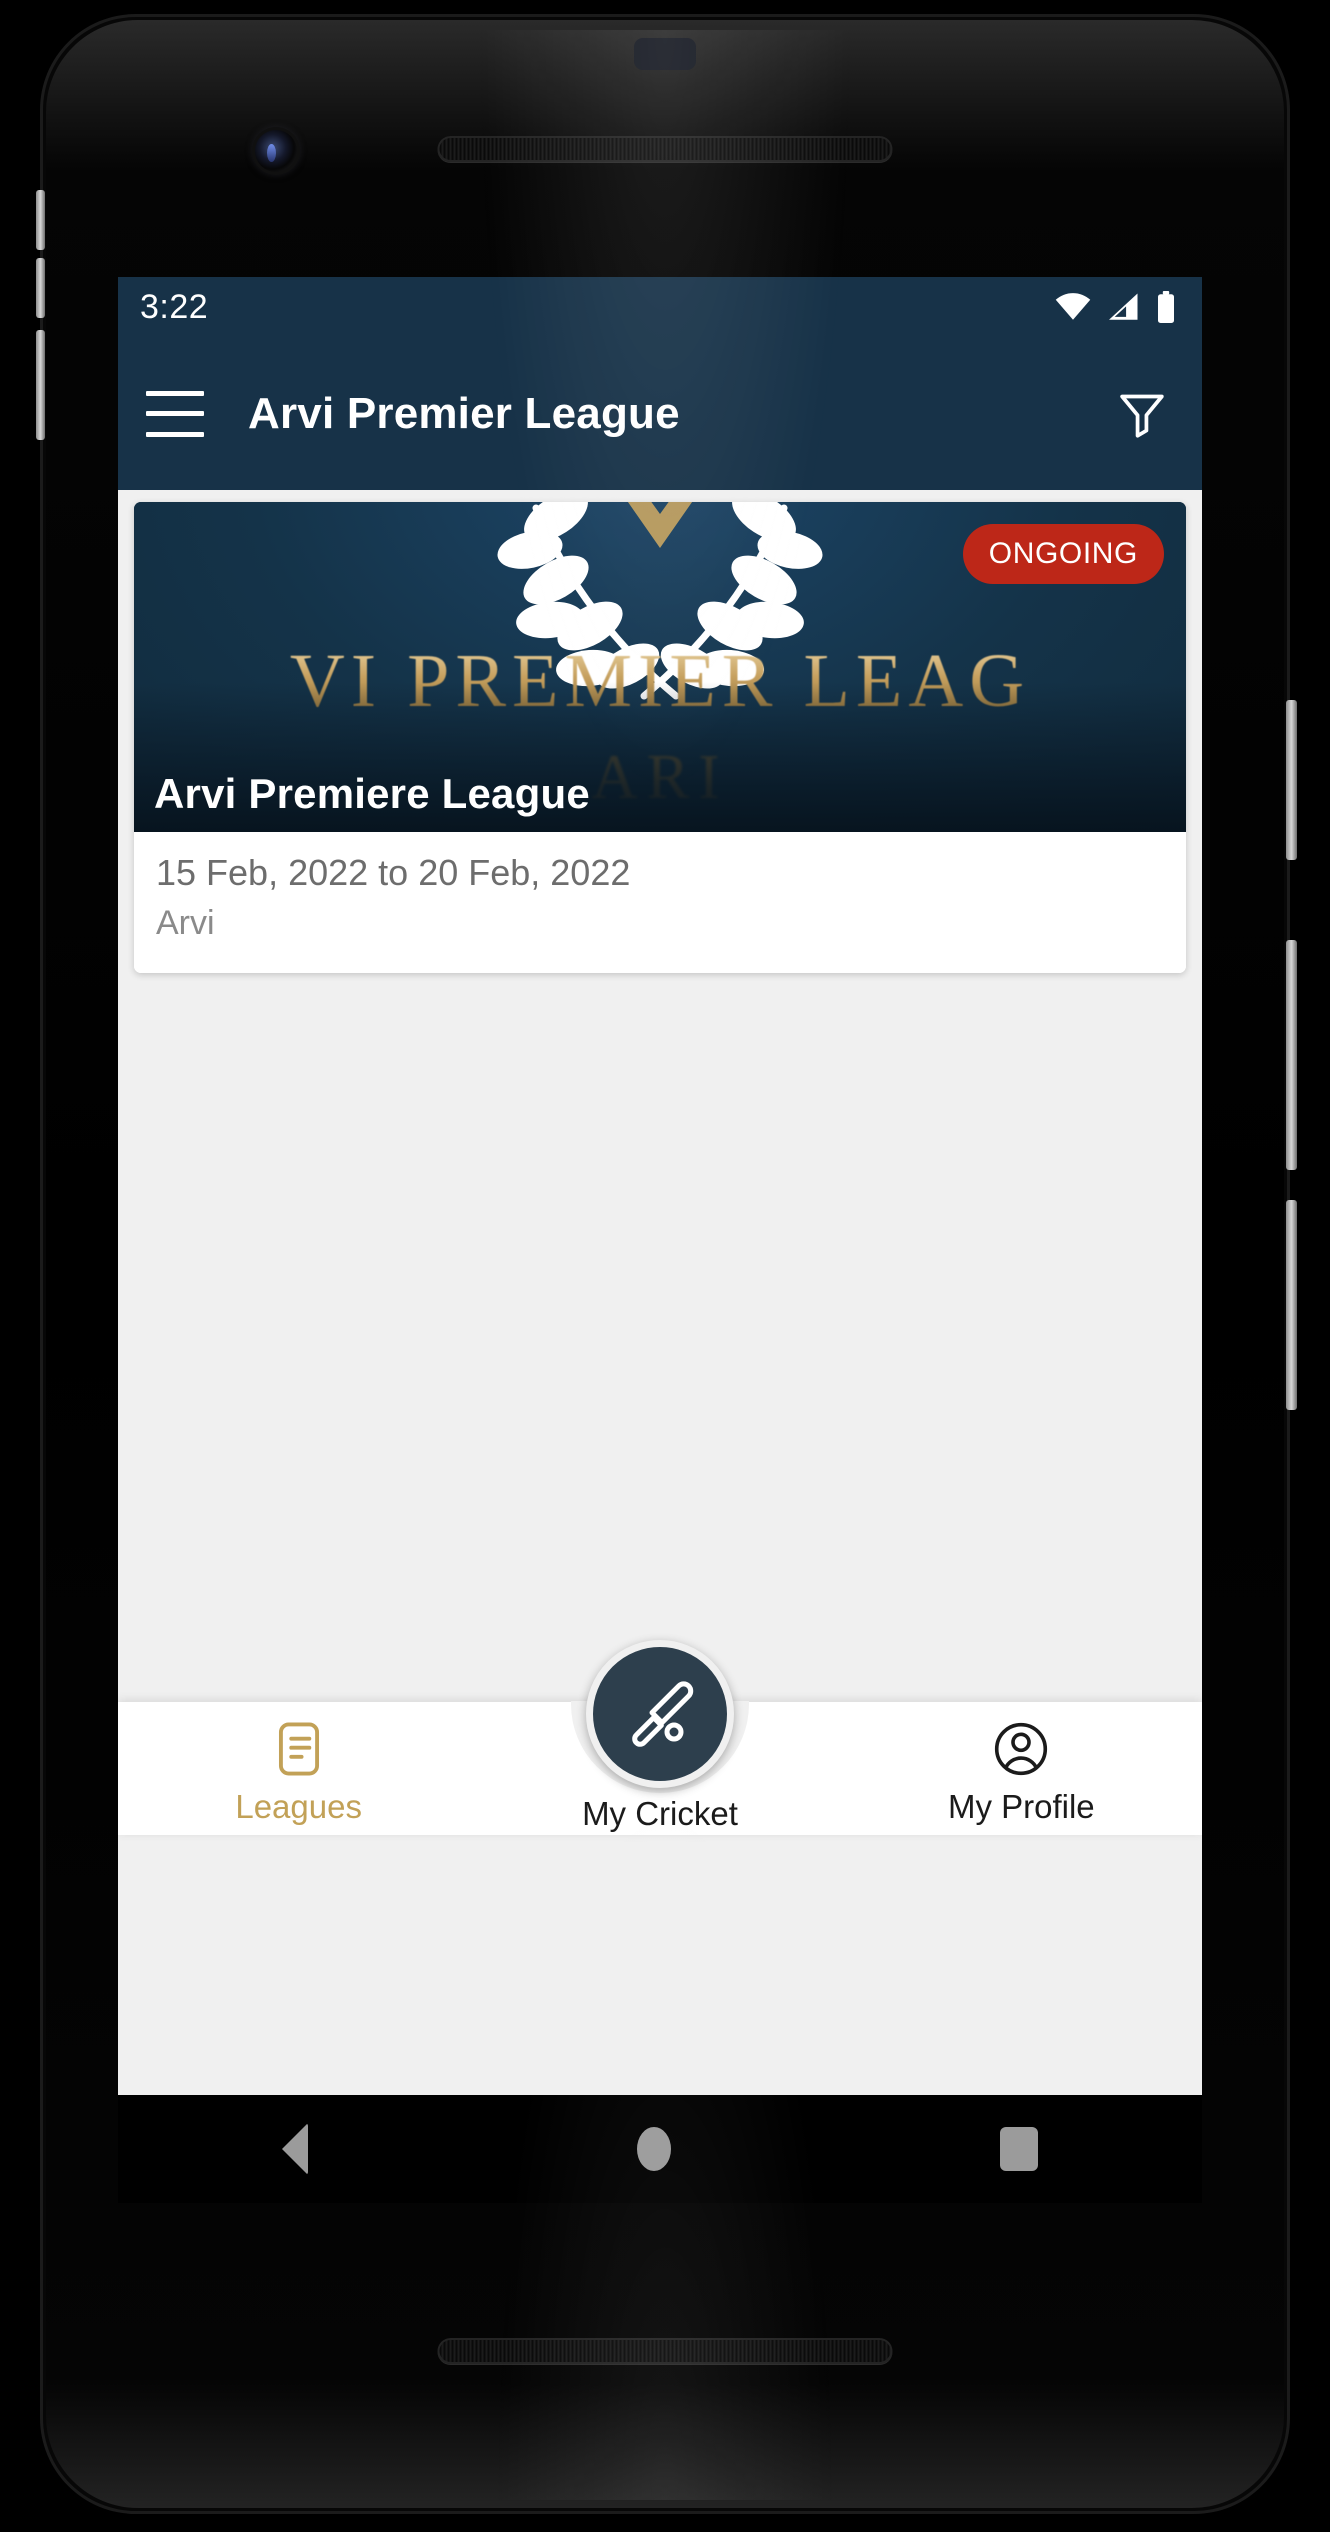  Describe the element at coordinates (1123, 306) in the screenshot. I see `cellular-signal-icon` at that location.